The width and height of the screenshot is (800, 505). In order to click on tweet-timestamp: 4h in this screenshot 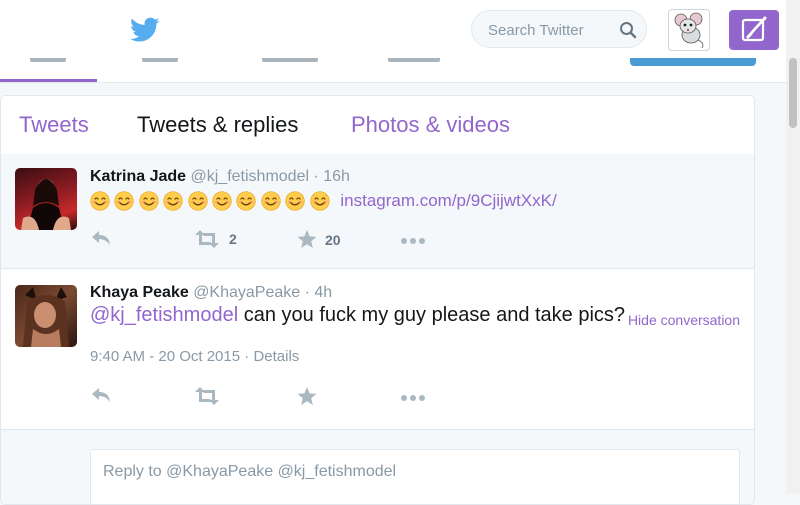, I will do `click(323, 292)`.